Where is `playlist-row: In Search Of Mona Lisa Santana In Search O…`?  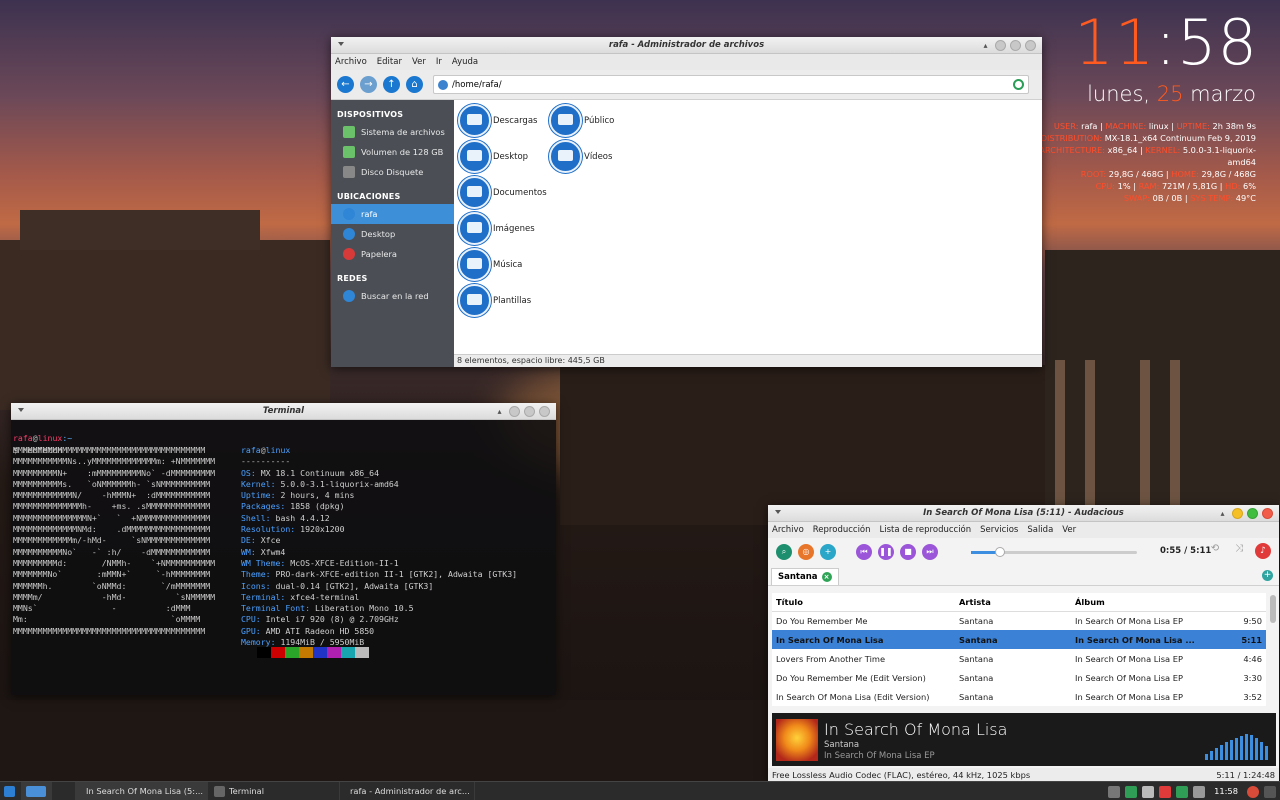
playlist-row: In Search Of Mona Lisa Santana In Search O… is located at coordinates (1019, 639).